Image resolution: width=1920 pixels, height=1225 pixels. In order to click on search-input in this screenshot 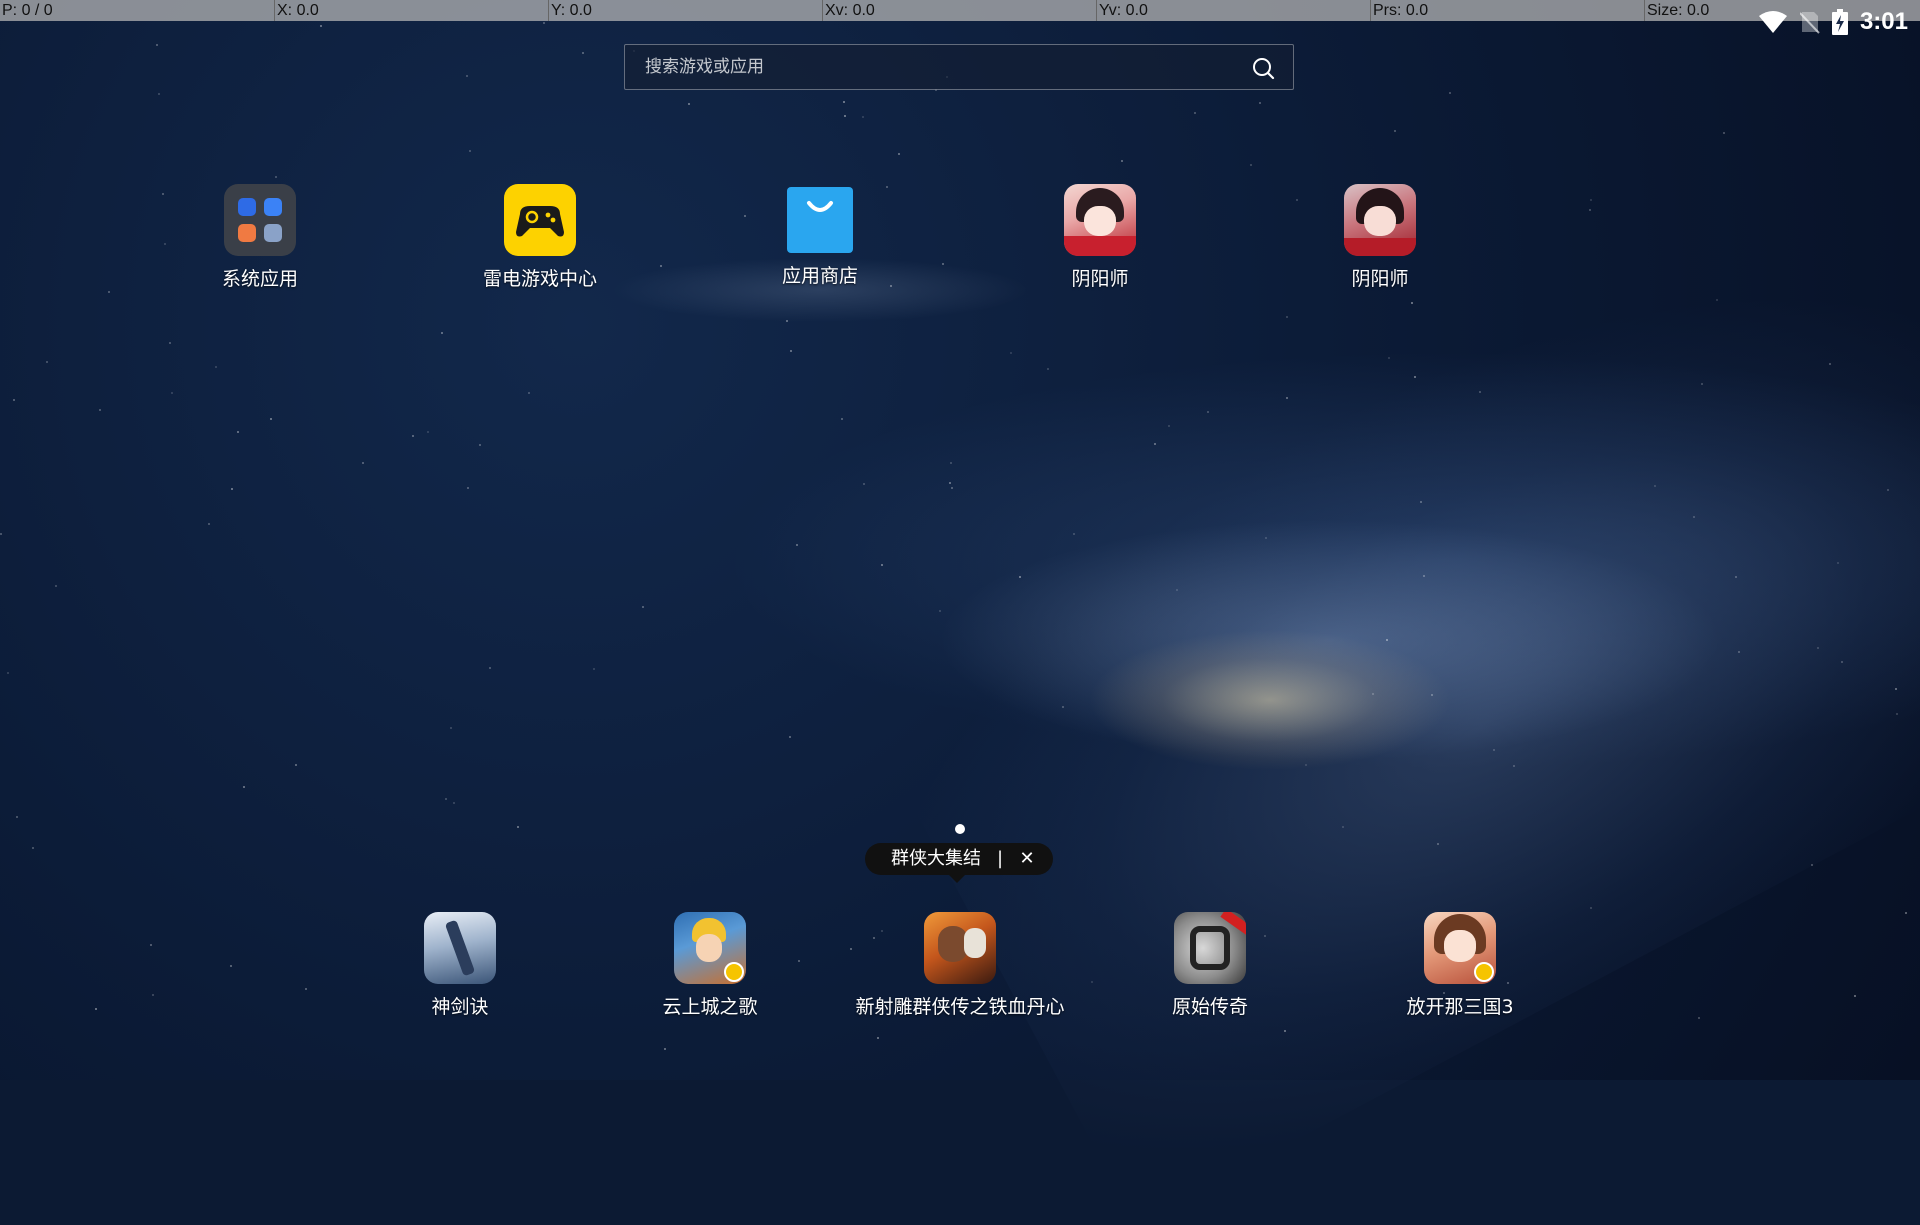, I will do `click(925, 67)`.